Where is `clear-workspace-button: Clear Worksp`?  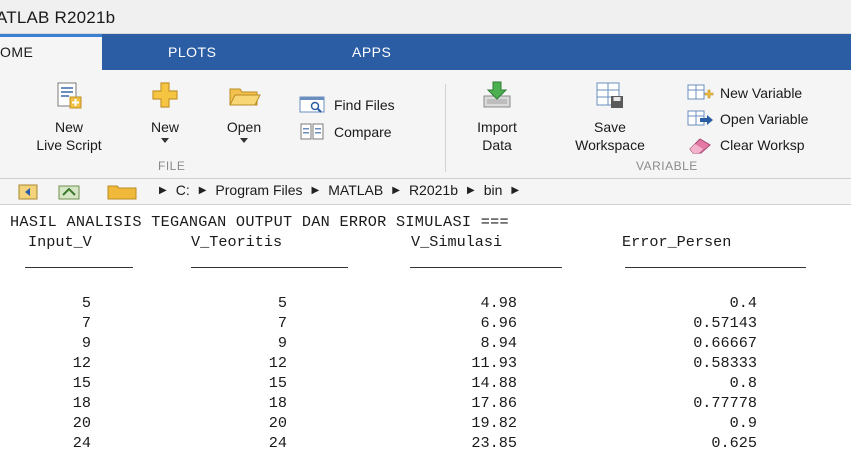 clear-workspace-button: Clear Worksp is located at coordinates (745, 145).